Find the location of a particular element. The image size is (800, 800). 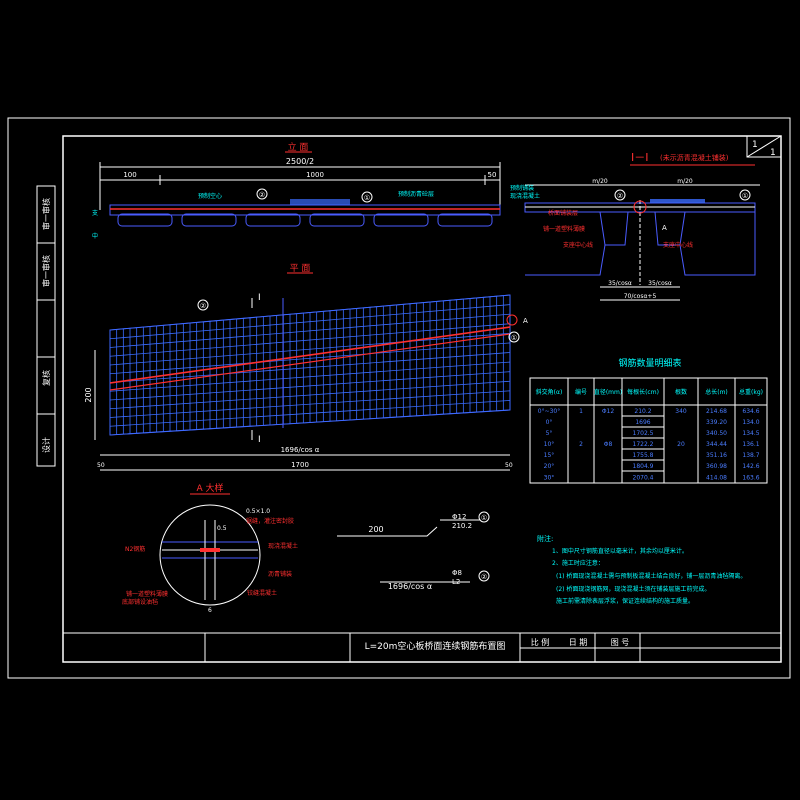

detail-note-red-5: 铰缝混凝土 is located at coordinates (262, 593).